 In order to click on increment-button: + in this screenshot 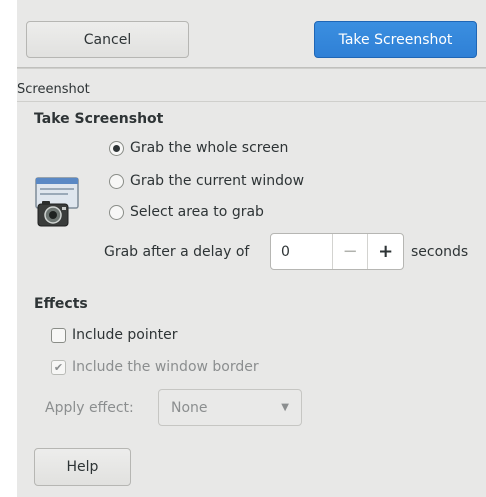, I will do `click(385, 251)`.